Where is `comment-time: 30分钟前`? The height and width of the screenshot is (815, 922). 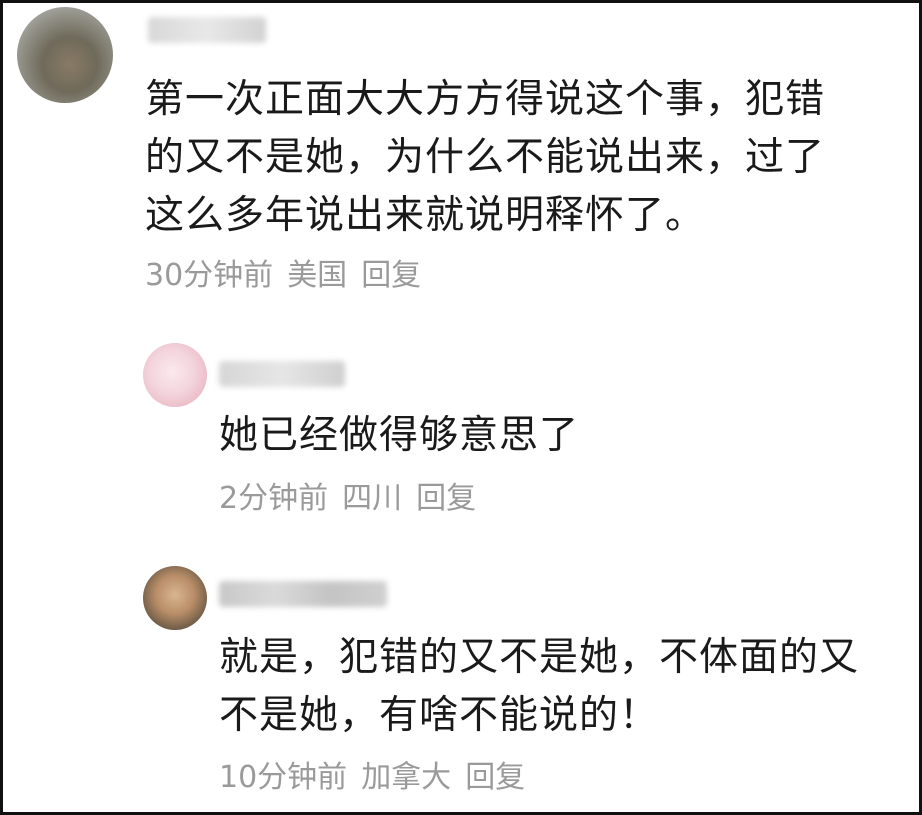
comment-time: 30分钟前 is located at coordinates (209, 275).